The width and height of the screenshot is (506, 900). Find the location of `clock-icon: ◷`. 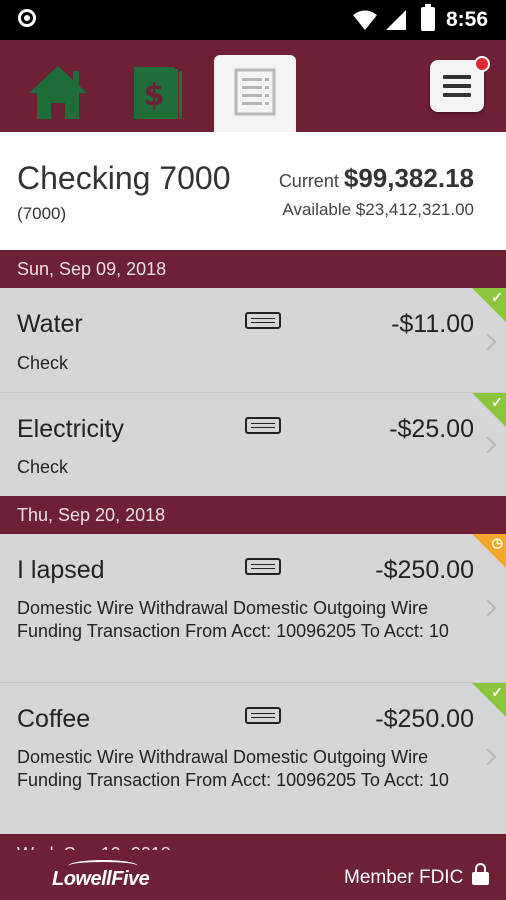

clock-icon: ◷ is located at coordinates (497, 542).